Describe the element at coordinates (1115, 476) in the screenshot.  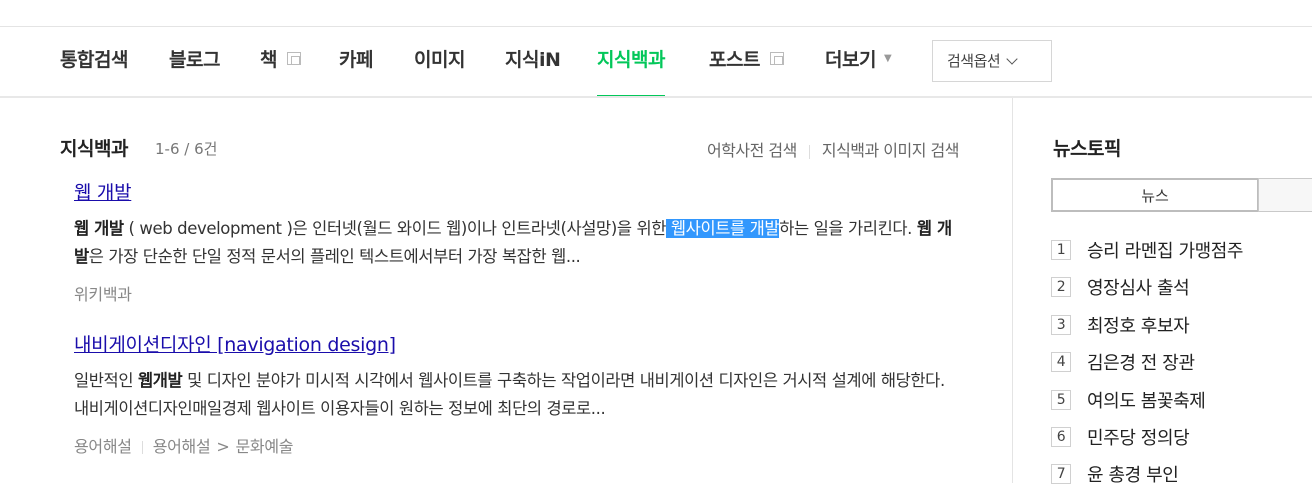
I see `news-rank-item: 7윤 총경 부인` at that location.